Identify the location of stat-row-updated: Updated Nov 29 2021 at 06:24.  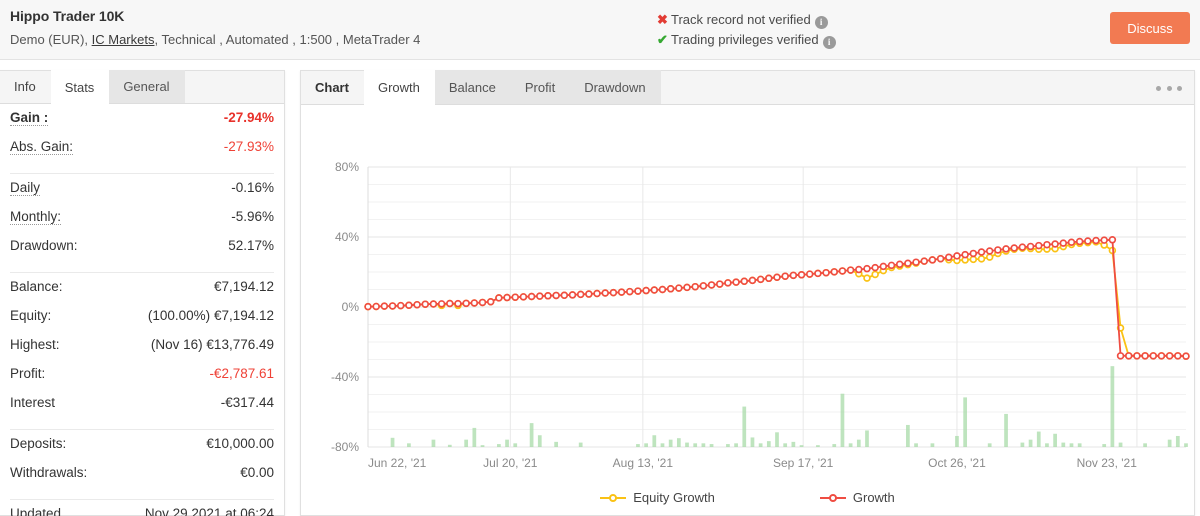
(142, 511).